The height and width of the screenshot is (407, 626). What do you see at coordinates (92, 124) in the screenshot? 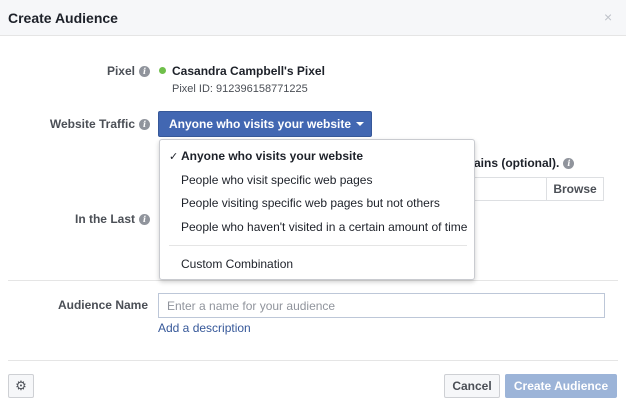
I see `website-traffic-label: Website Traffic` at bounding box center [92, 124].